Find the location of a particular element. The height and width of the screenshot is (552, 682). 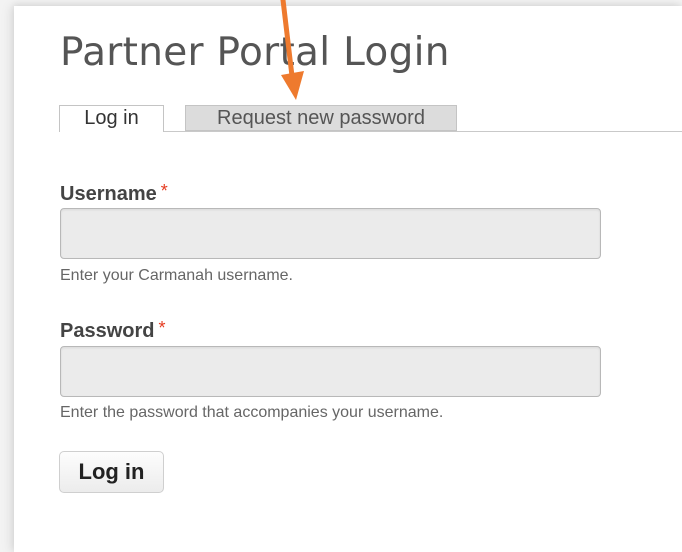

username-input is located at coordinates (330, 233).